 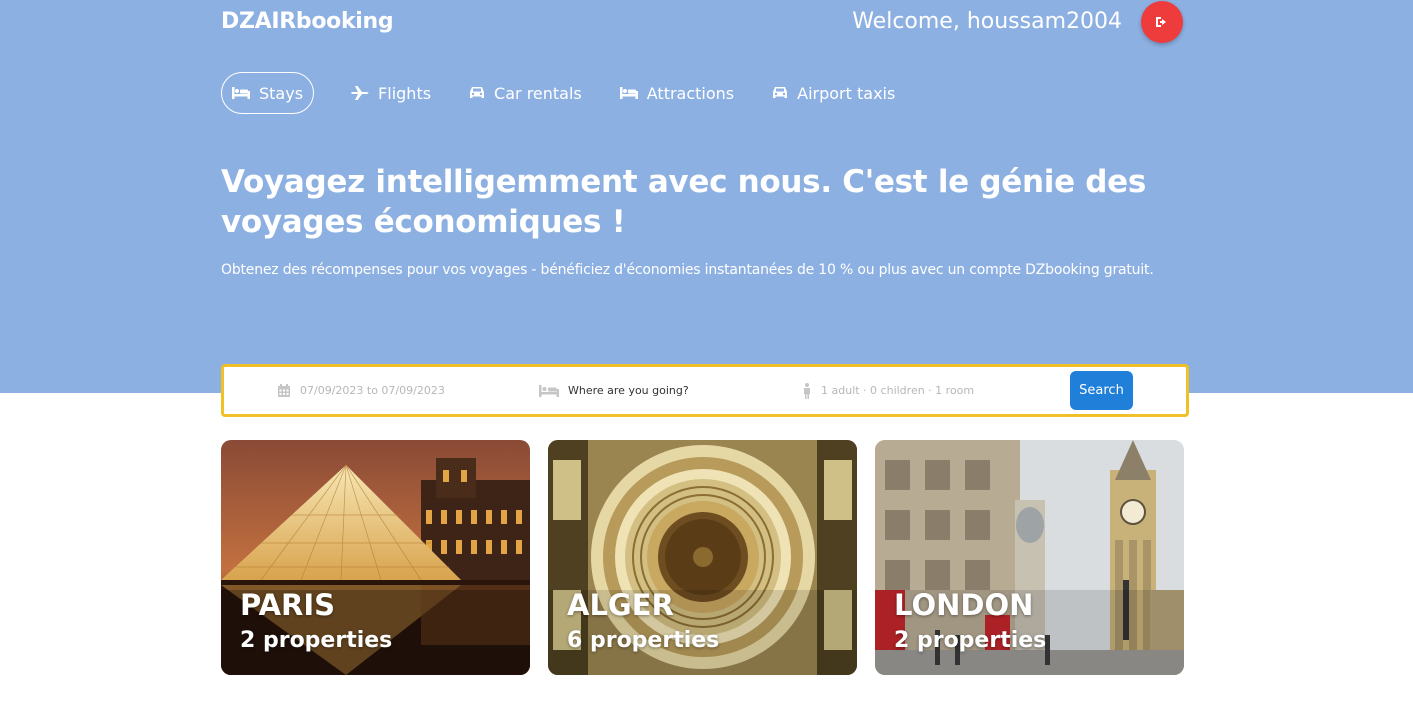 I want to click on nav-stays-label: Stays, so click(x=281, y=93).